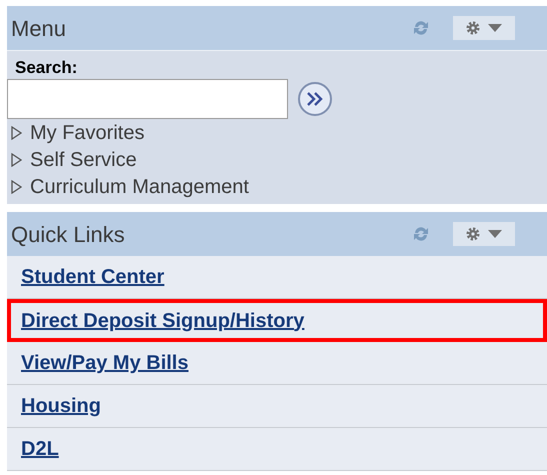 Image resolution: width=547 pixels, height=475 pixels. What do you see at coordinates (92, 277) in the screenshot?
I see `quick-link: Student Center` at bounding box center [92, 277].